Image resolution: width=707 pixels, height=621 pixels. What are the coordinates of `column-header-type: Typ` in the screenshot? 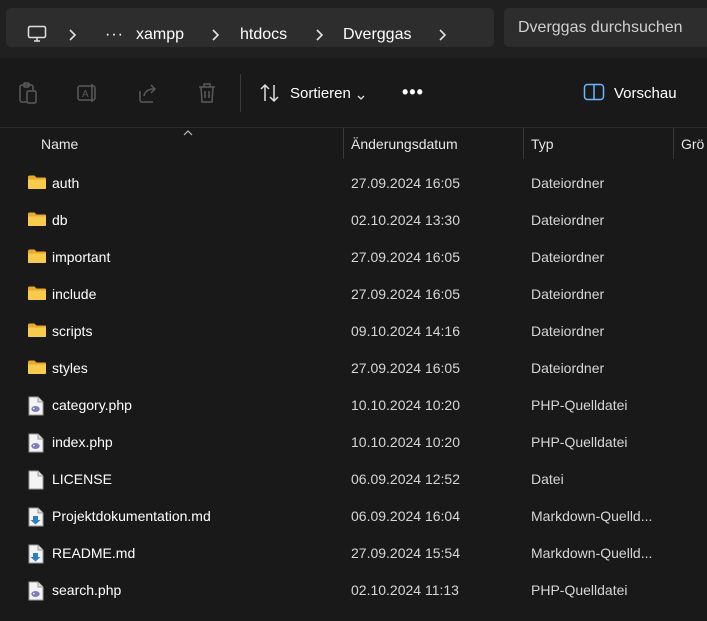 It's located at (598, 143).